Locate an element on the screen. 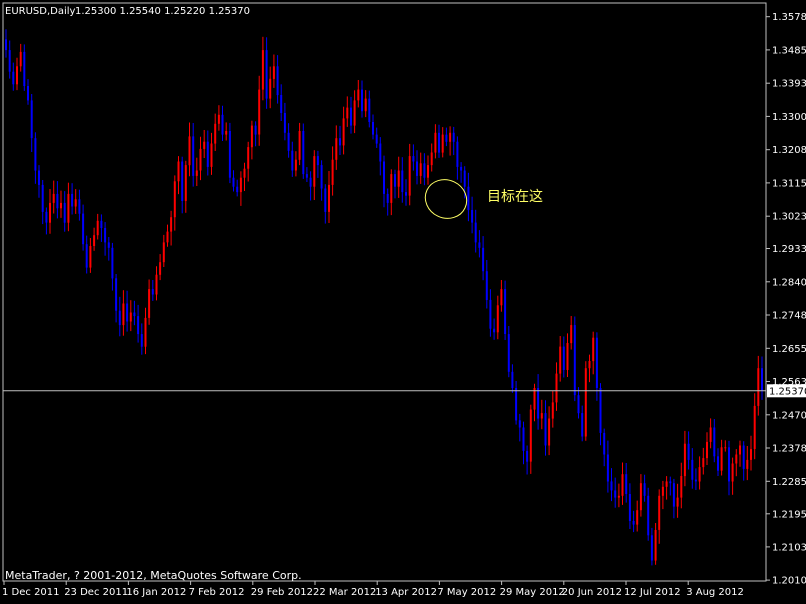 Image resolution: width=806 pixels, height=604 pixels. time-tick-label: 7 May 2012 is located at coordinates (466, 592).